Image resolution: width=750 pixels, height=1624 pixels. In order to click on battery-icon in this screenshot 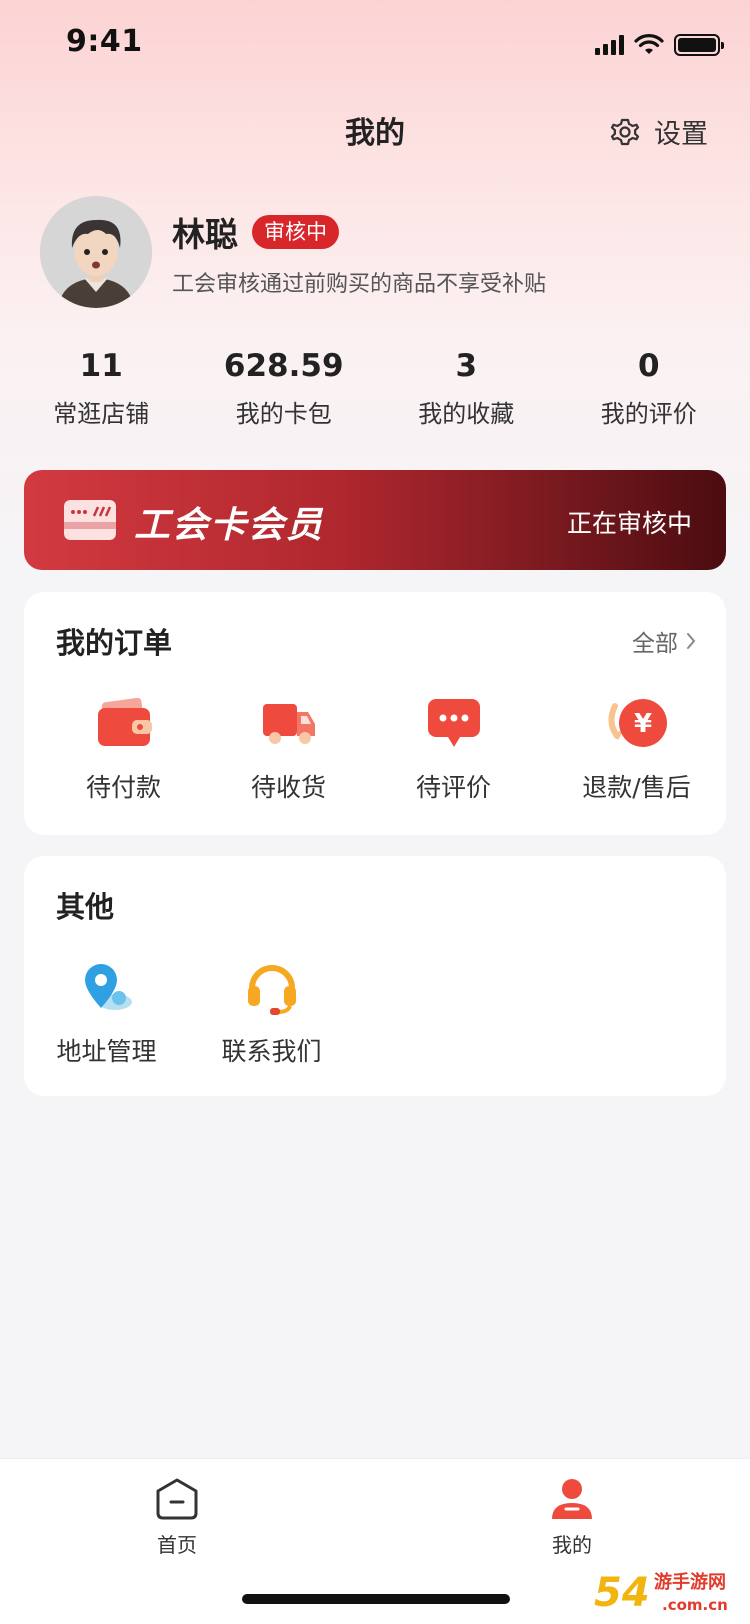, I will do `click(699, 45)`.